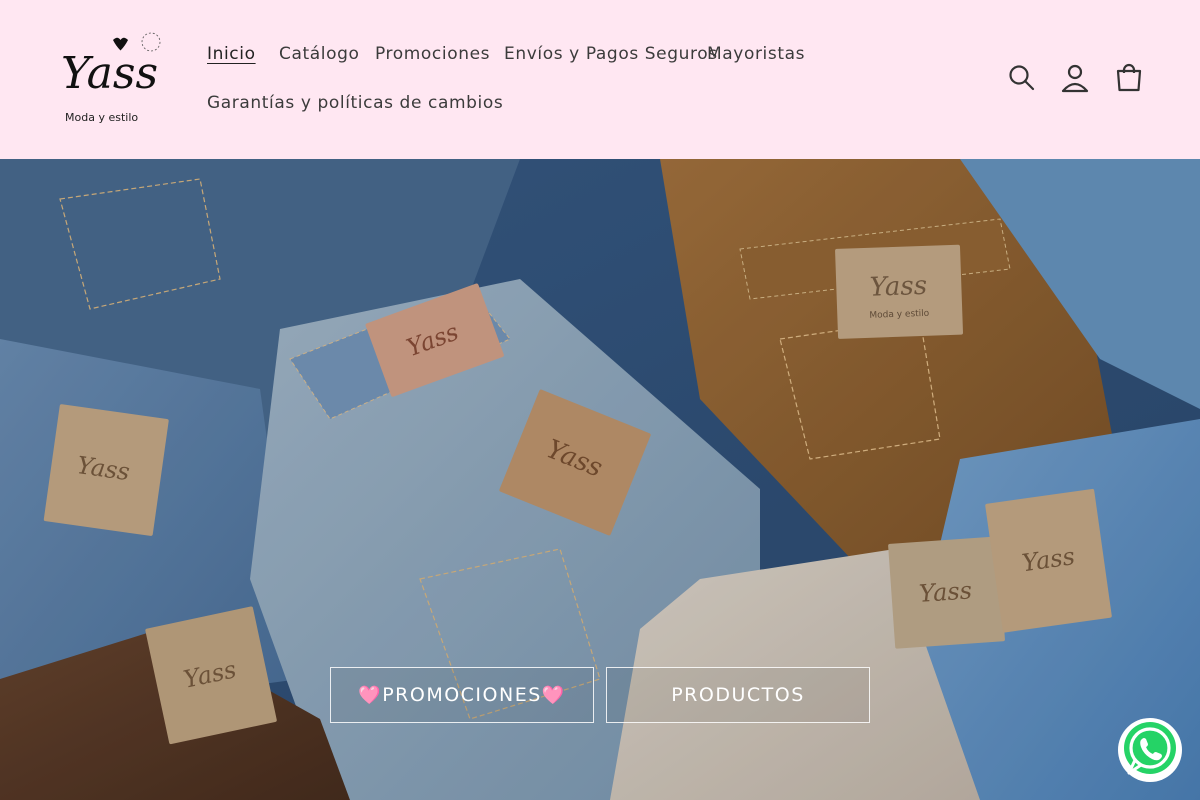  I want to click on search-icon, so click(1022, 78).